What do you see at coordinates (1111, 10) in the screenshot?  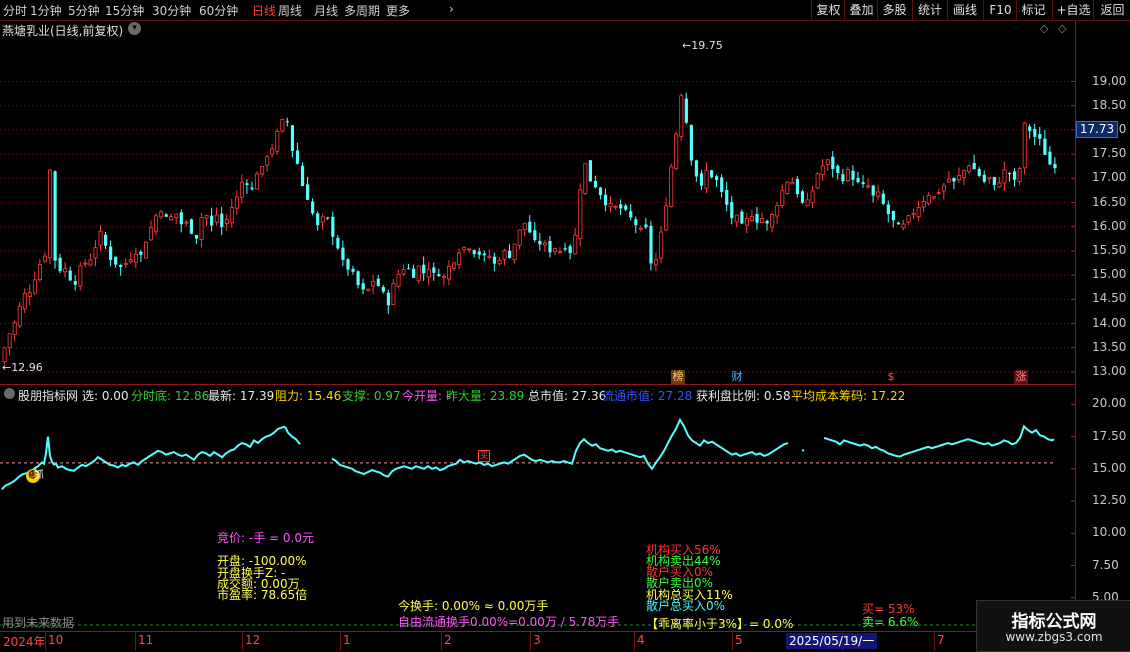 I see `toolbar-button: 返回` at bounding box center [1111, 10].